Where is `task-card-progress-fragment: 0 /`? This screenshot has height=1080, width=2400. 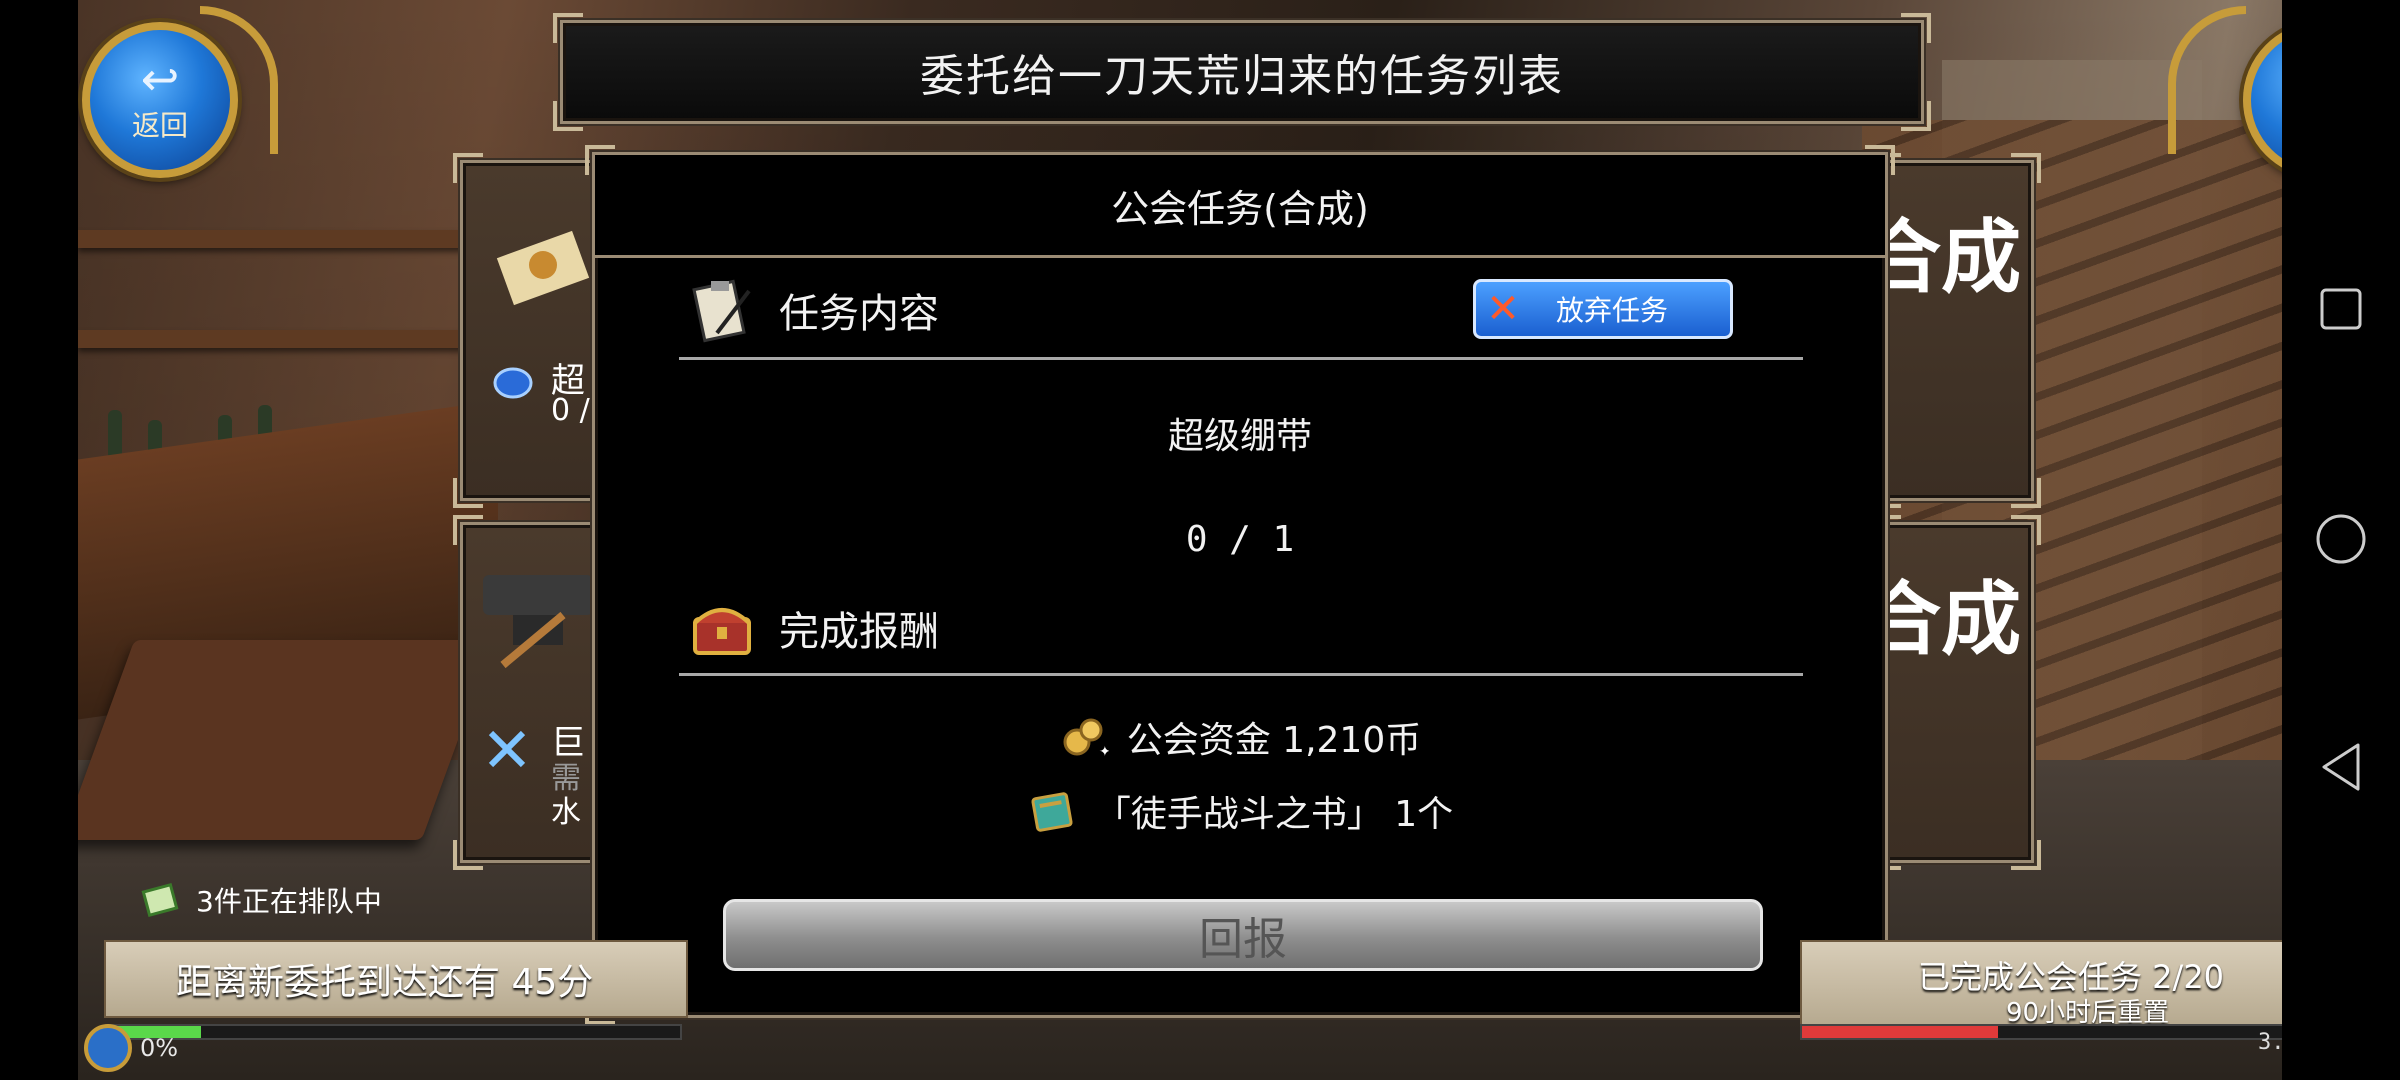 task-card-progress-fragment: 0 / is located at coordinates (570, 410).